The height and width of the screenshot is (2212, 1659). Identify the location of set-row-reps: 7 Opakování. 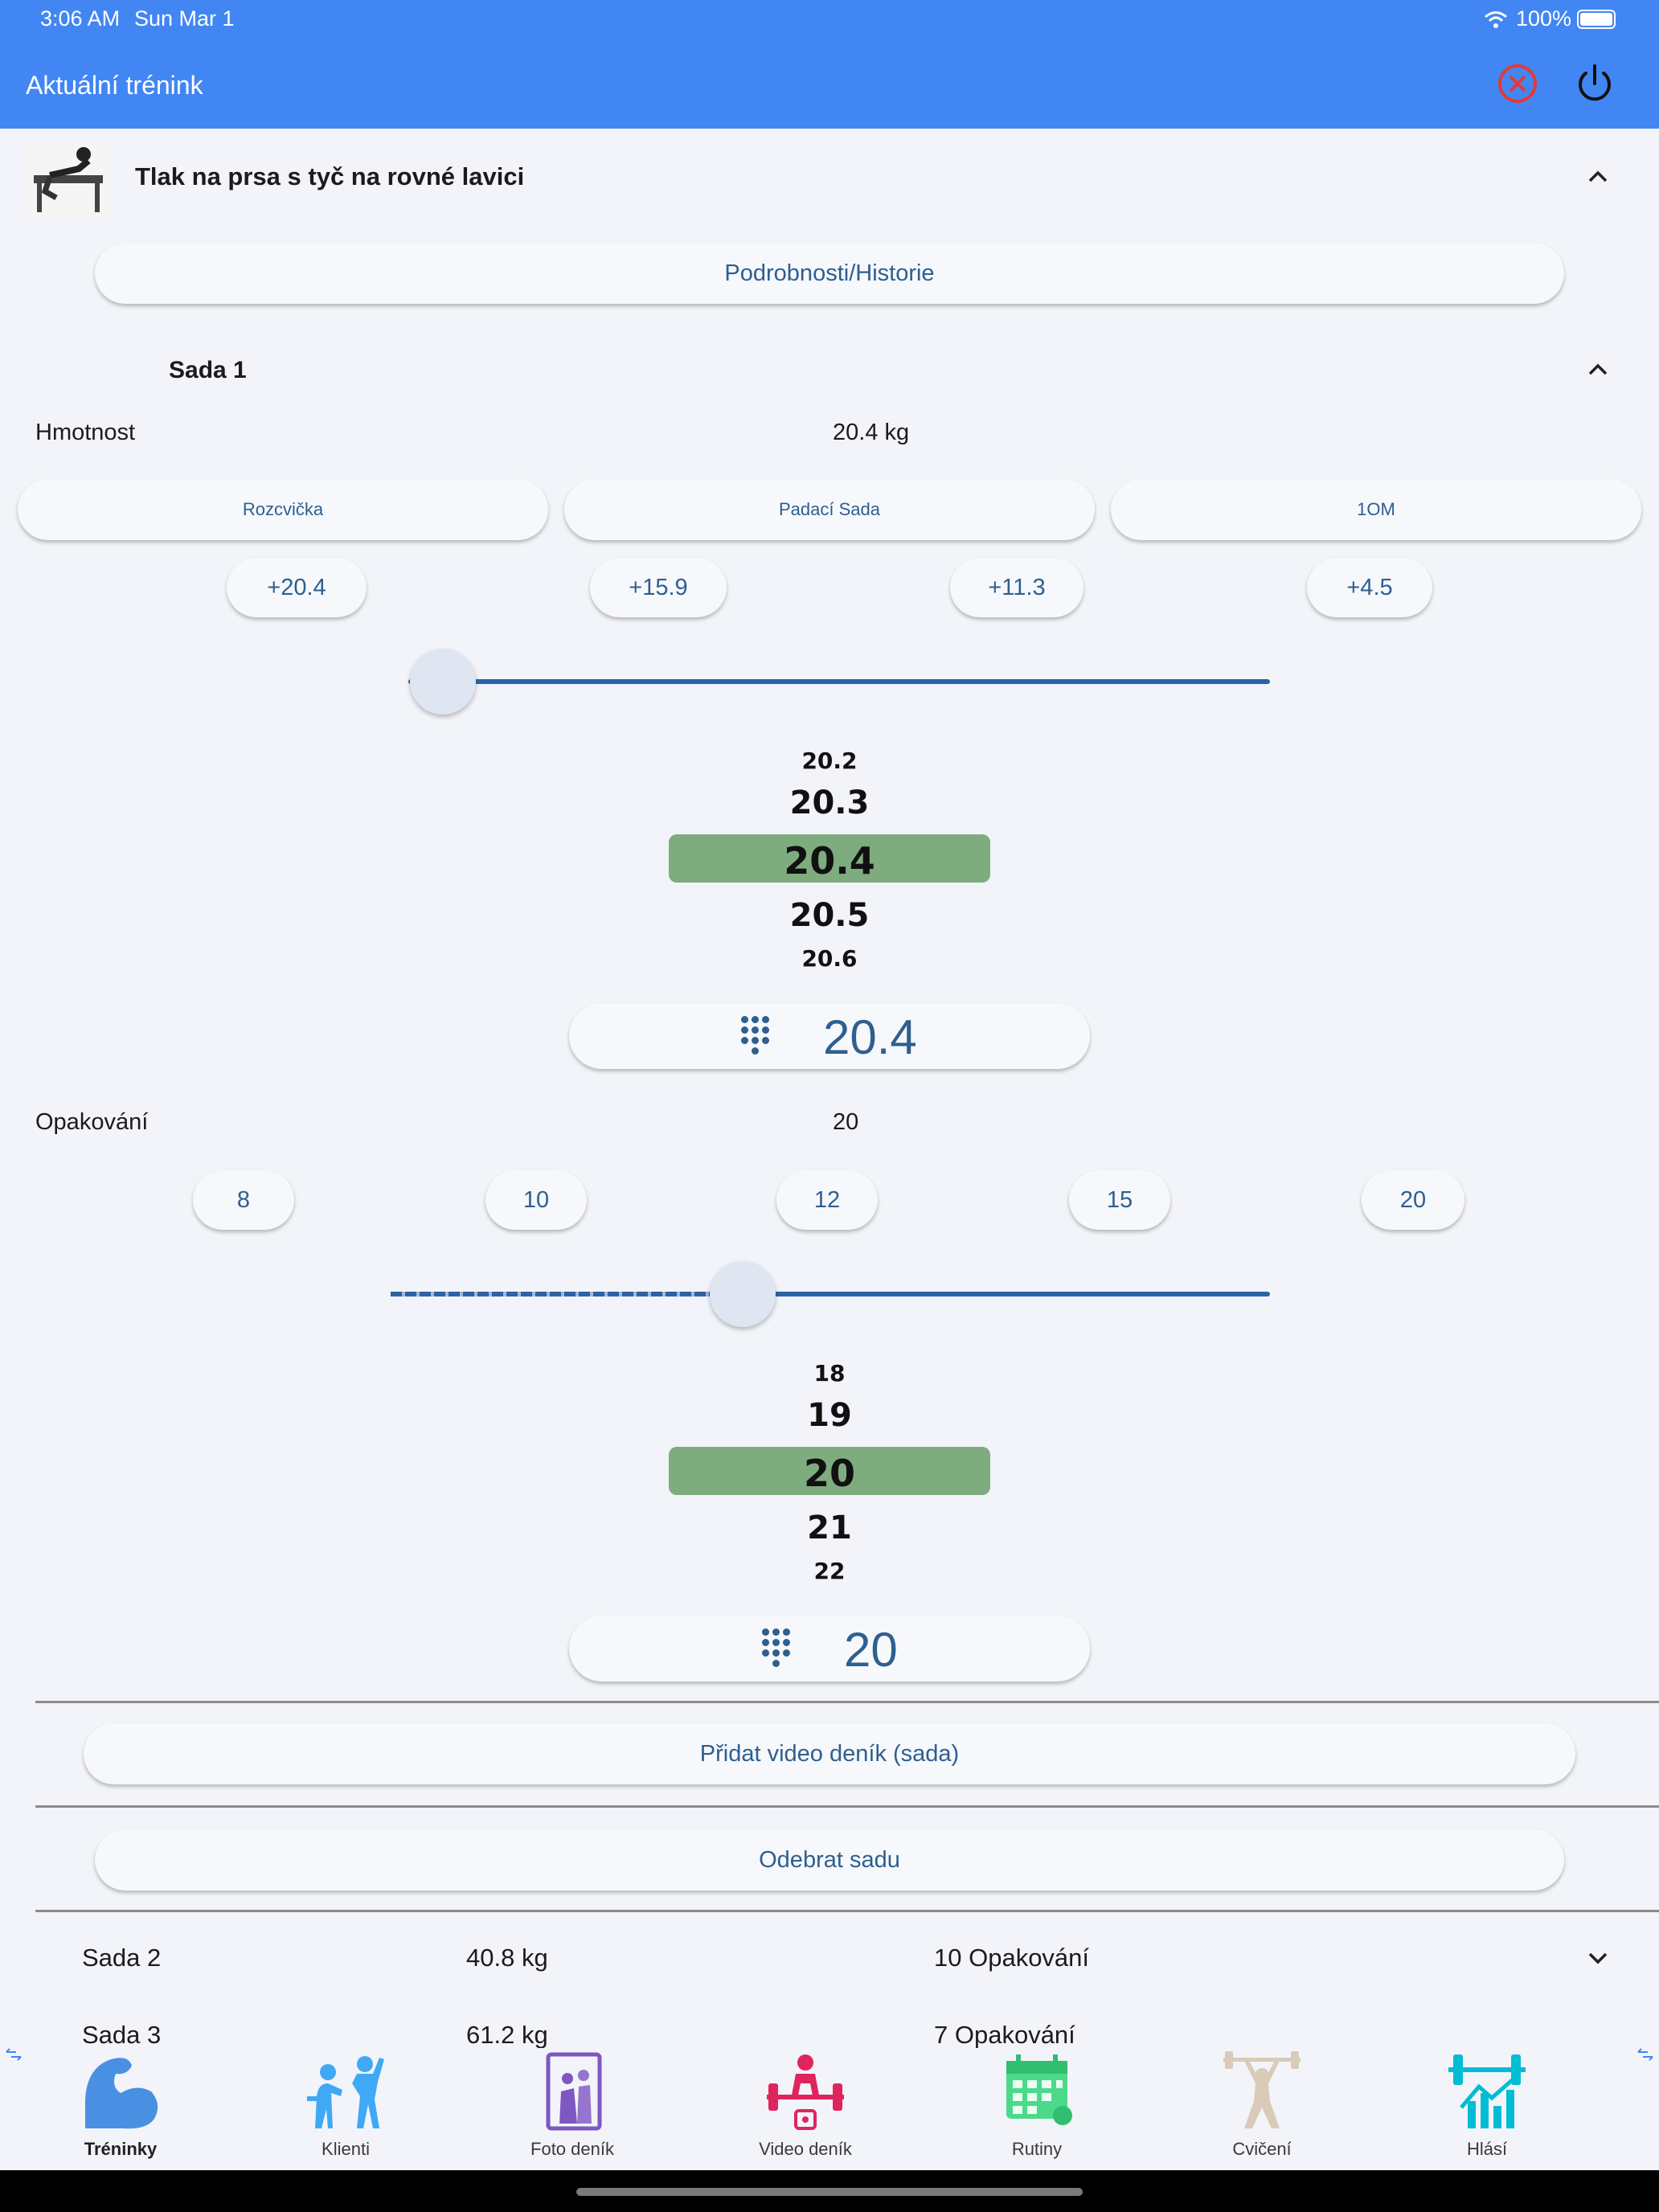
(1004, 2034).